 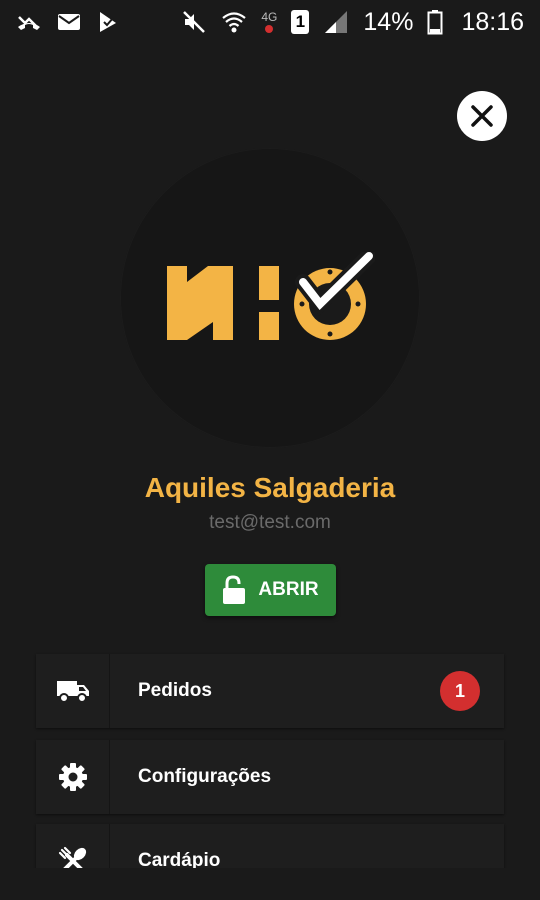 I want to click on status-bar: 4G 1 14% 18:16, so click(x=270, y=22).